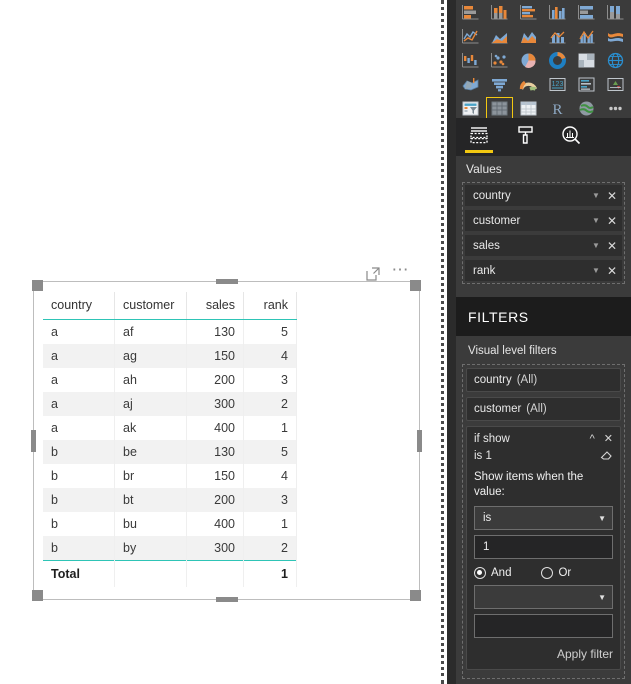  I want to click on table-row: a af 130 5, so click(170, 331).